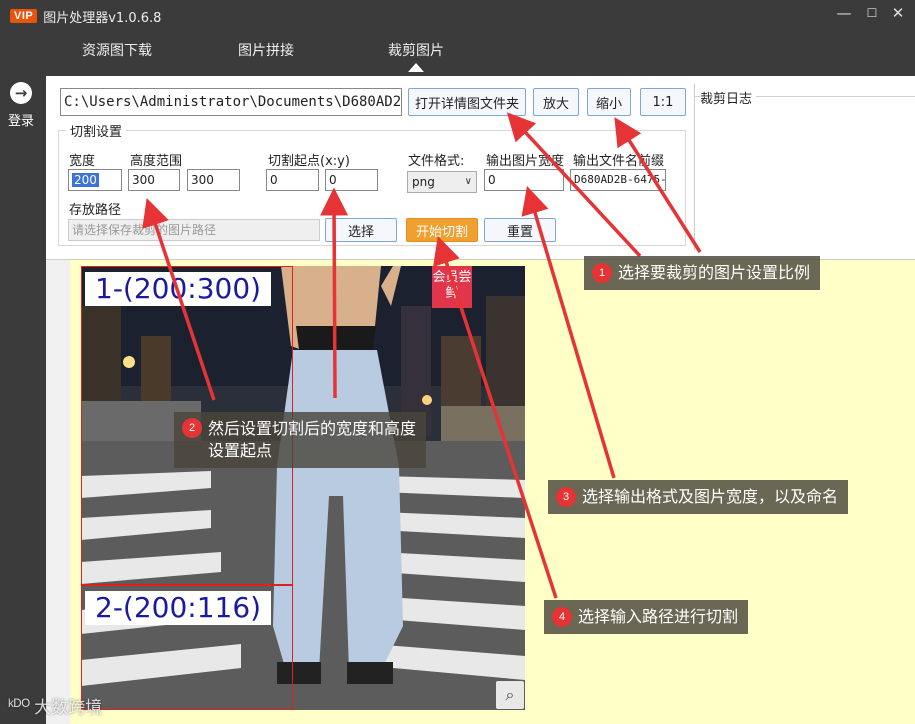  I want to click on image-path-field: C:\Users\Administrator\Documents\D680AD2, so click(231, 102).